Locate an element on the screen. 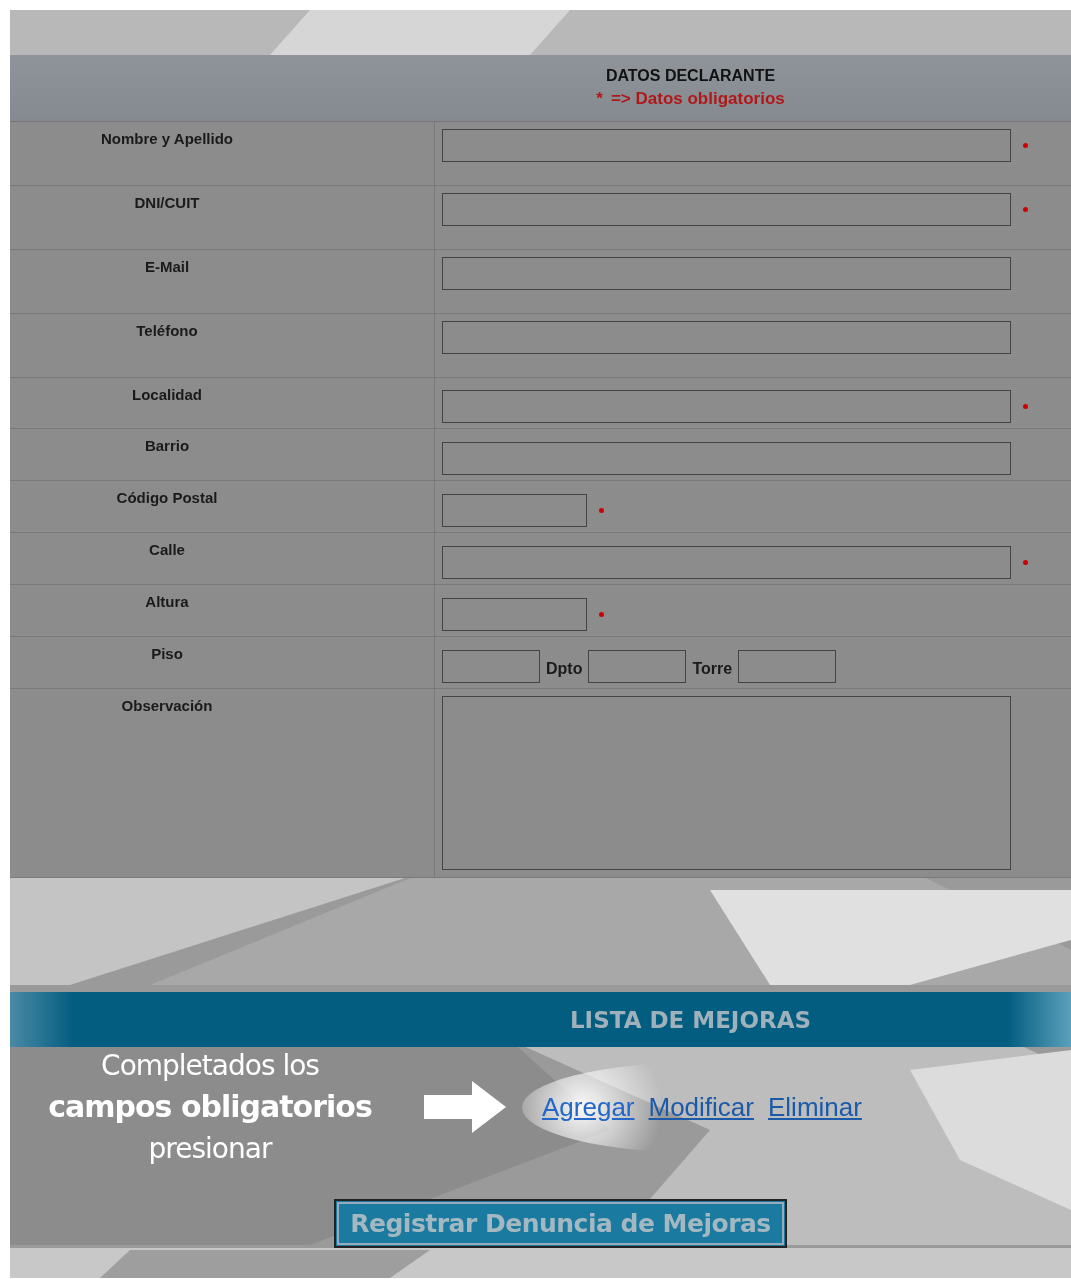 Image resolution: width=1071 pixels, height=1279 pixels. arrow-icon is located at coordinates (465, 1107).